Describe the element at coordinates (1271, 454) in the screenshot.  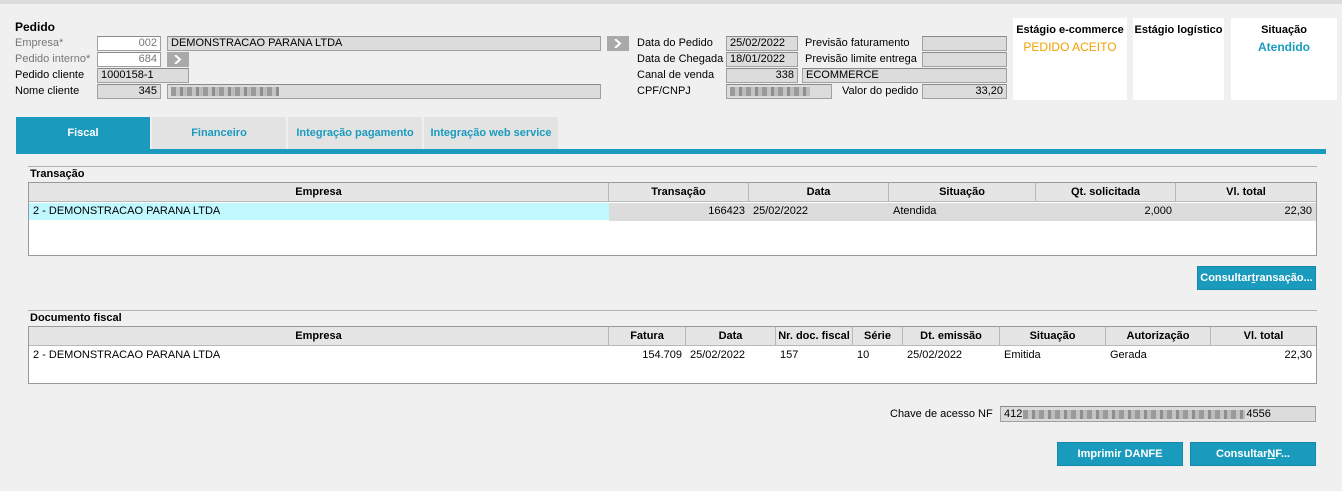
I see `consultar-nf-label-mnemonic: N` at that location.